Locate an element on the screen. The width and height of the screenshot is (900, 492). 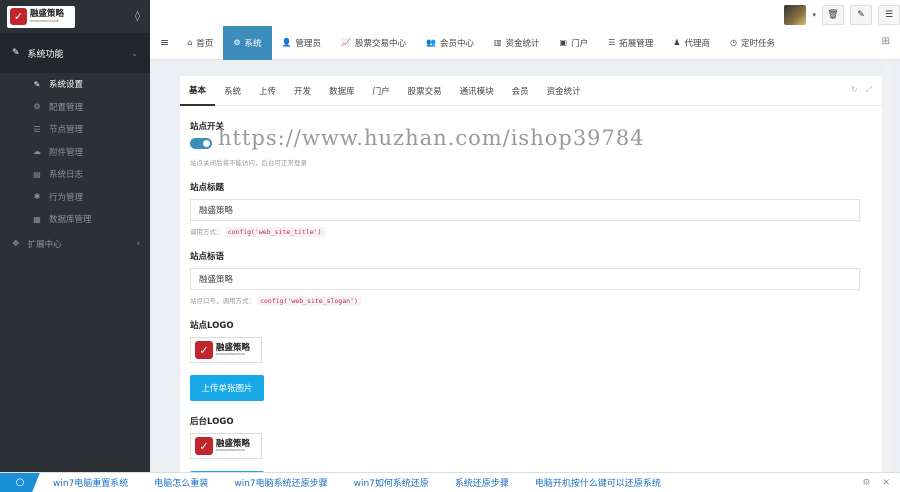
settings-tab-0: 基本 is located at coordinates (198, 91).